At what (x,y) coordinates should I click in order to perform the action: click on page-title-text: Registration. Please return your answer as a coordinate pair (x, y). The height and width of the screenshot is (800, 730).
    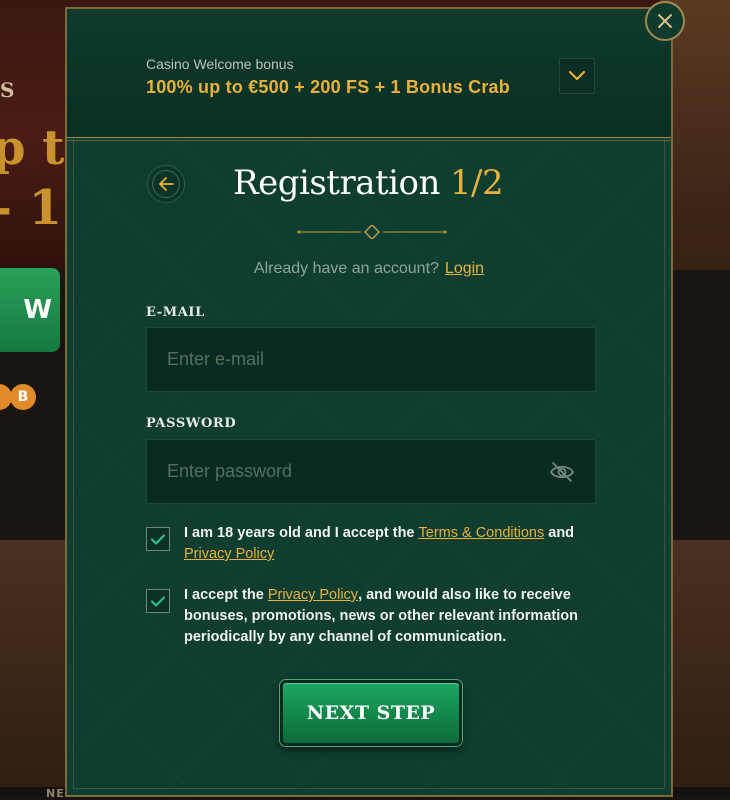
    Looking at the image, I should click on (336, 183).